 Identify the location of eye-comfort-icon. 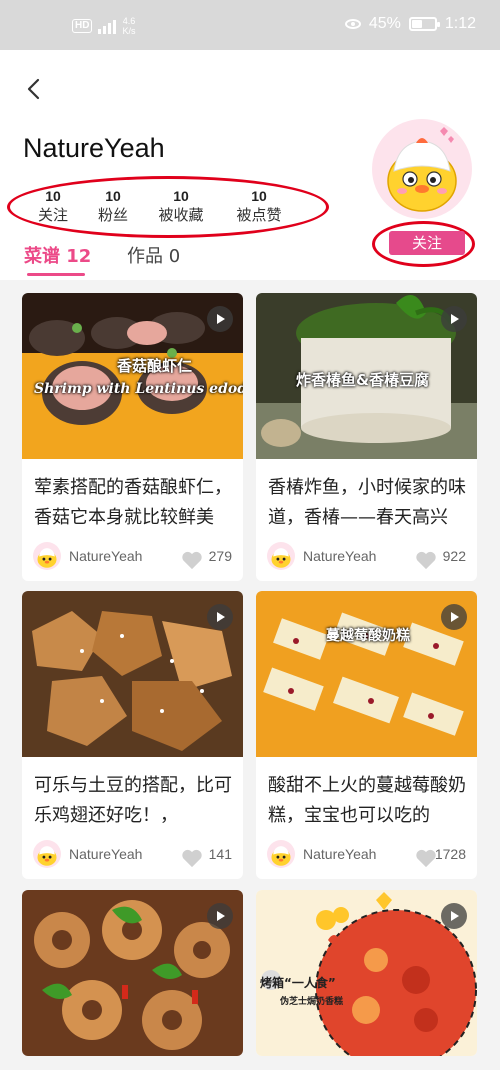
(352, 24).